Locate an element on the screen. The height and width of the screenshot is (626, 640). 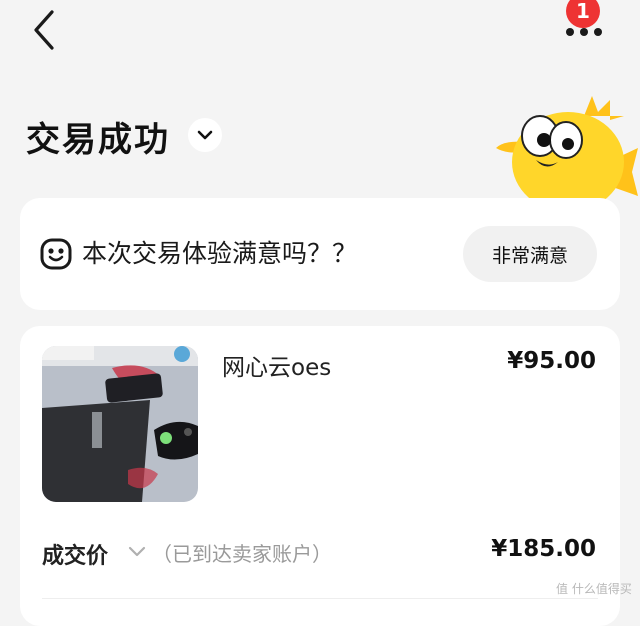
deal-price-label: 成交价 is located at coordinates (75, 556).